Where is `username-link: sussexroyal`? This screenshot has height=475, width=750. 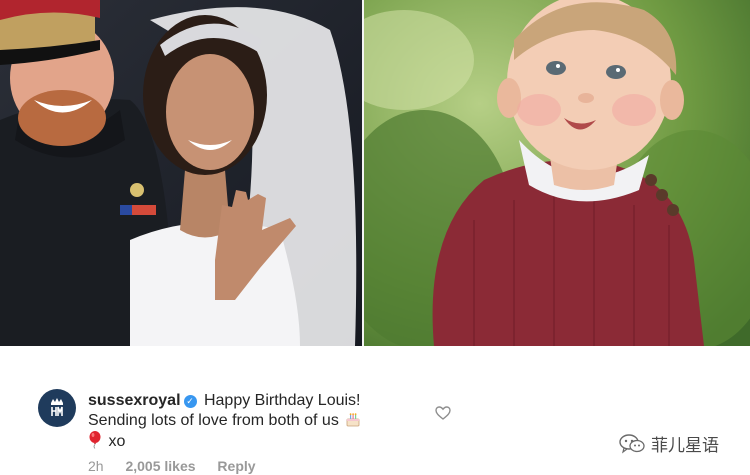
username-link: sussexroyal is located at coordinates (134, 400).